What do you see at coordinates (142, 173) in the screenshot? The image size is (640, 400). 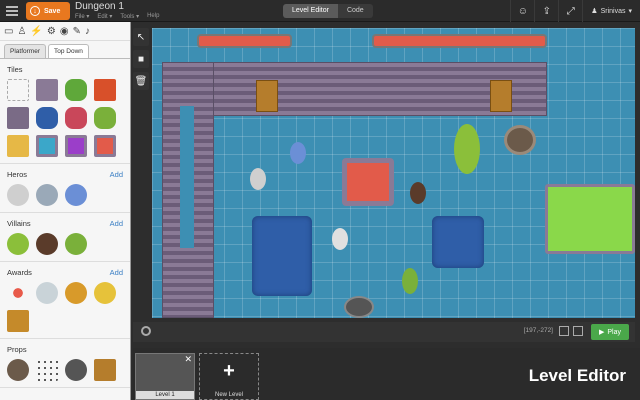 I see `canvas-tools: ↖ ■ 🗑` at bounding box center [142, 173].